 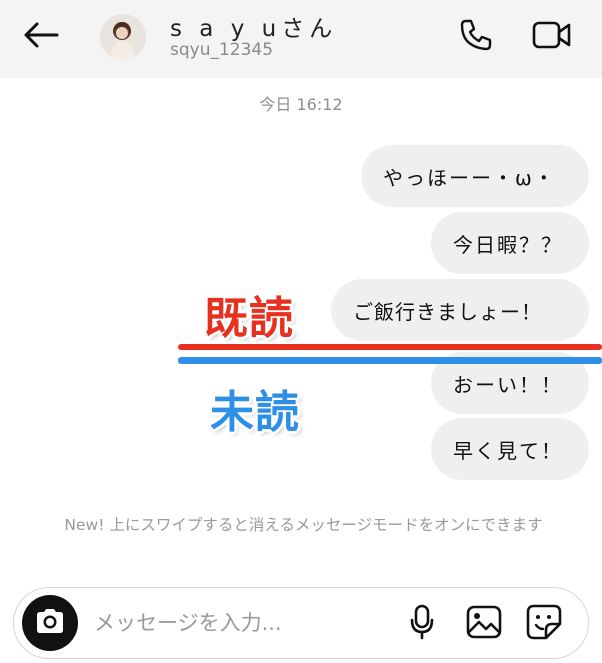 What do you see at coordinates (447, 311) in the screenshot?
I see `message-text: ご飯行きましょー！` at bounding box center [447, 311].